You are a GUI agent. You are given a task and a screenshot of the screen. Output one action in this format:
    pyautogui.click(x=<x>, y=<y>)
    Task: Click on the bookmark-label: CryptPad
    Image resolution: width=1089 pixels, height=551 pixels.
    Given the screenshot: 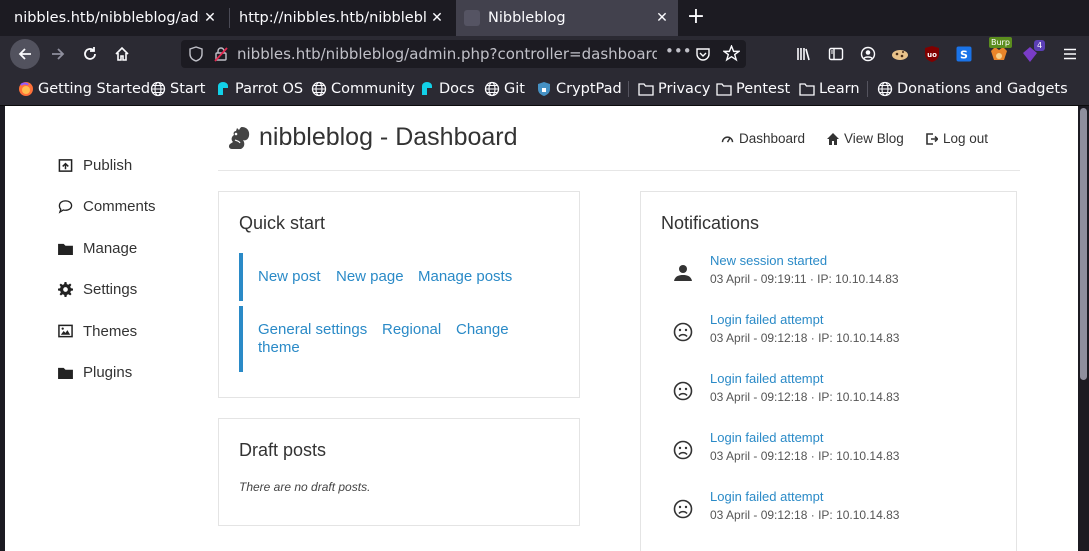 What is the action you would take?
    pyautogui.click(x=589, y=89)
    